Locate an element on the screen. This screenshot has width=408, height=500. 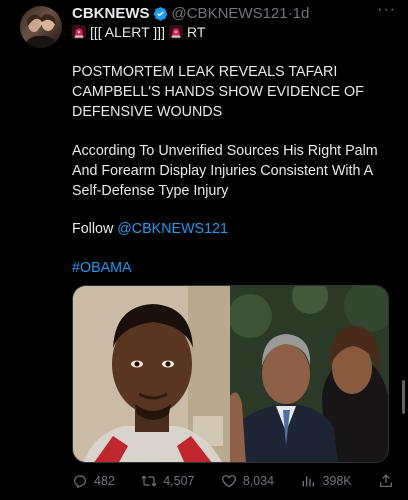
media-image-left is located at coordinates (151, 374).